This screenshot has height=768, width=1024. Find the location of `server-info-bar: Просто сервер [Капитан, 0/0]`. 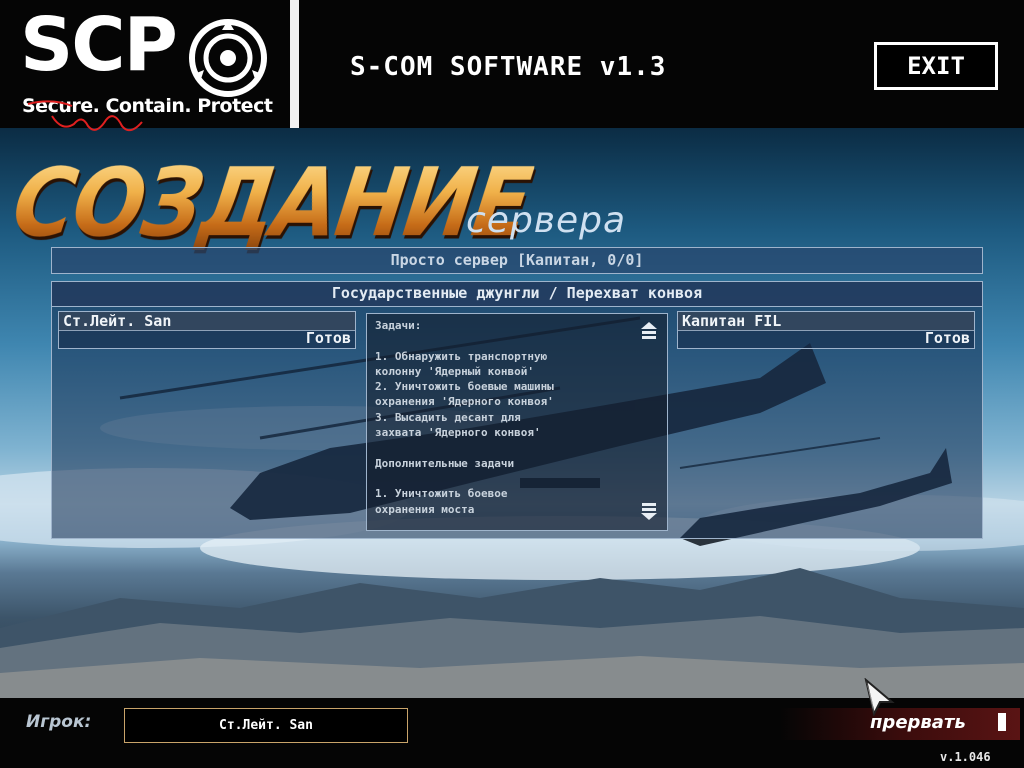

server-info-bar: Просто сервер [Капитан, 0/0] is located at coordinates (517, 260).